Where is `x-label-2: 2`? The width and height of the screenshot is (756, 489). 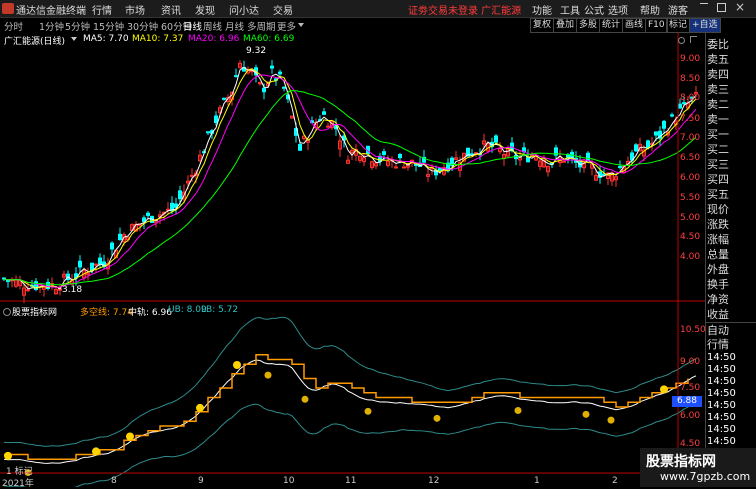
x-label-2: 2 is located at coordinates (615, 481).